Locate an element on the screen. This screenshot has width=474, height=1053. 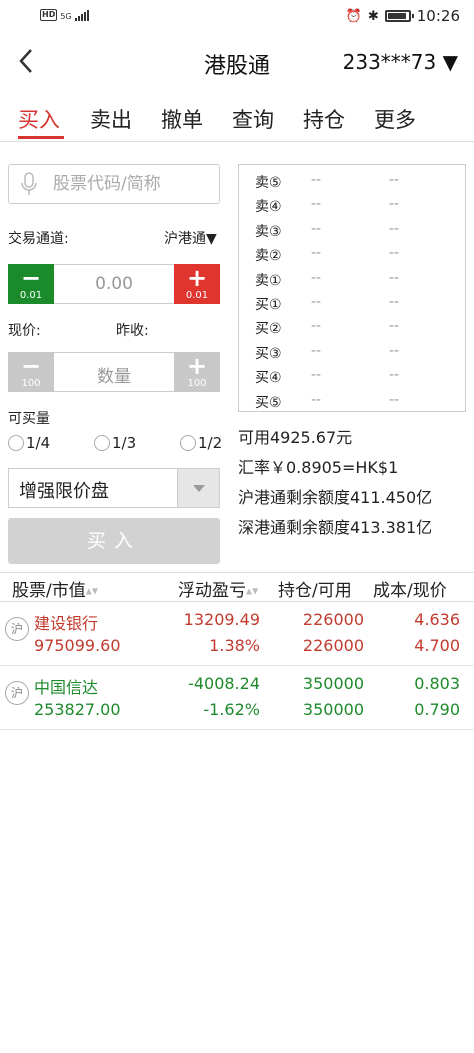
order-book-row: 买④ -- -- is located at coordinates (353, 375).